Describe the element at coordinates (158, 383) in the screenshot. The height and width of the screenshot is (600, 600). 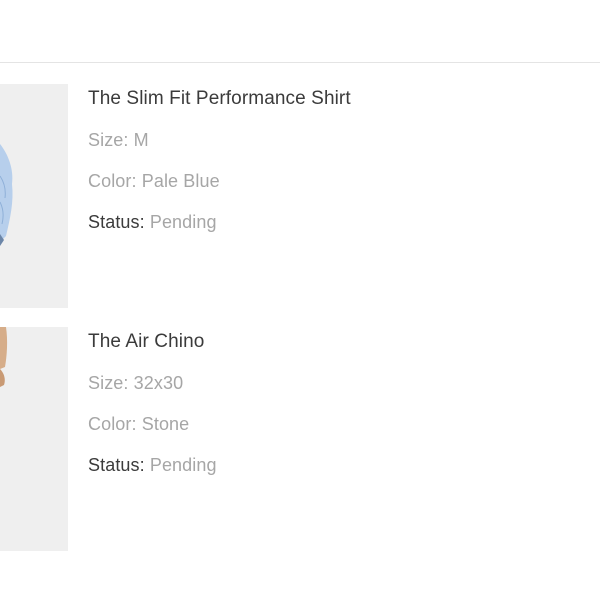
I see `size-value: 32x30` at that location.